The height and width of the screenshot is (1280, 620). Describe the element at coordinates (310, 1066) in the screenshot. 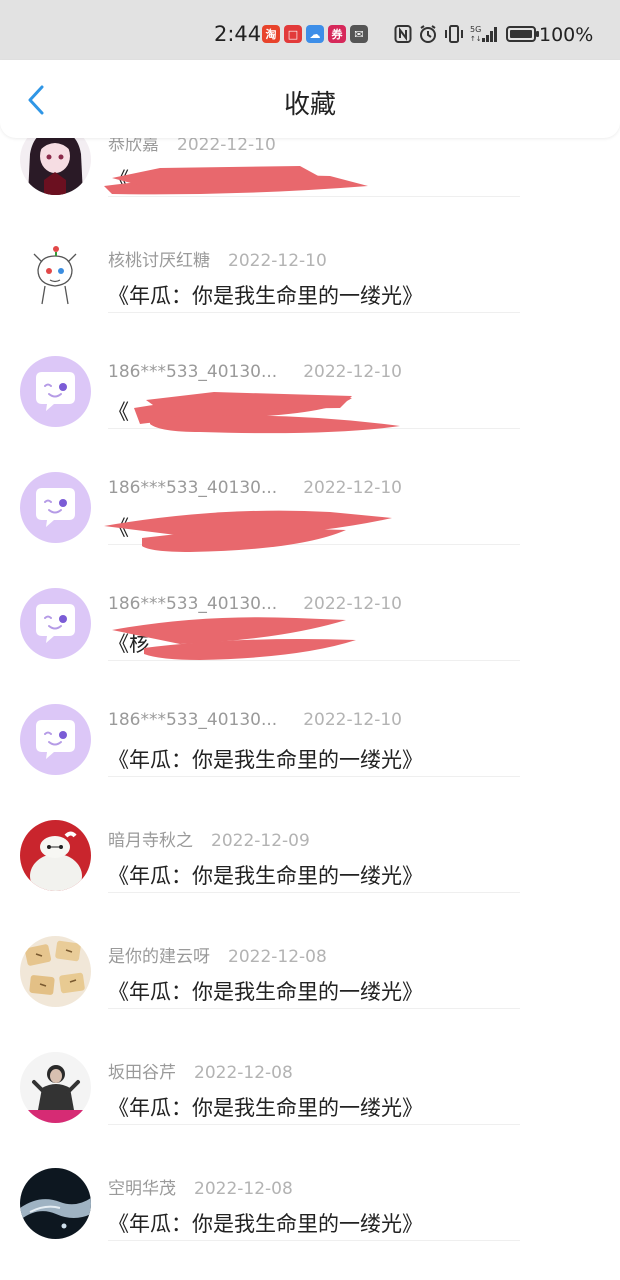

I see `favorite-item: 坂田谷芹 2022-12-08 《年瓜：你是我生命里的一缕光》` at that location.